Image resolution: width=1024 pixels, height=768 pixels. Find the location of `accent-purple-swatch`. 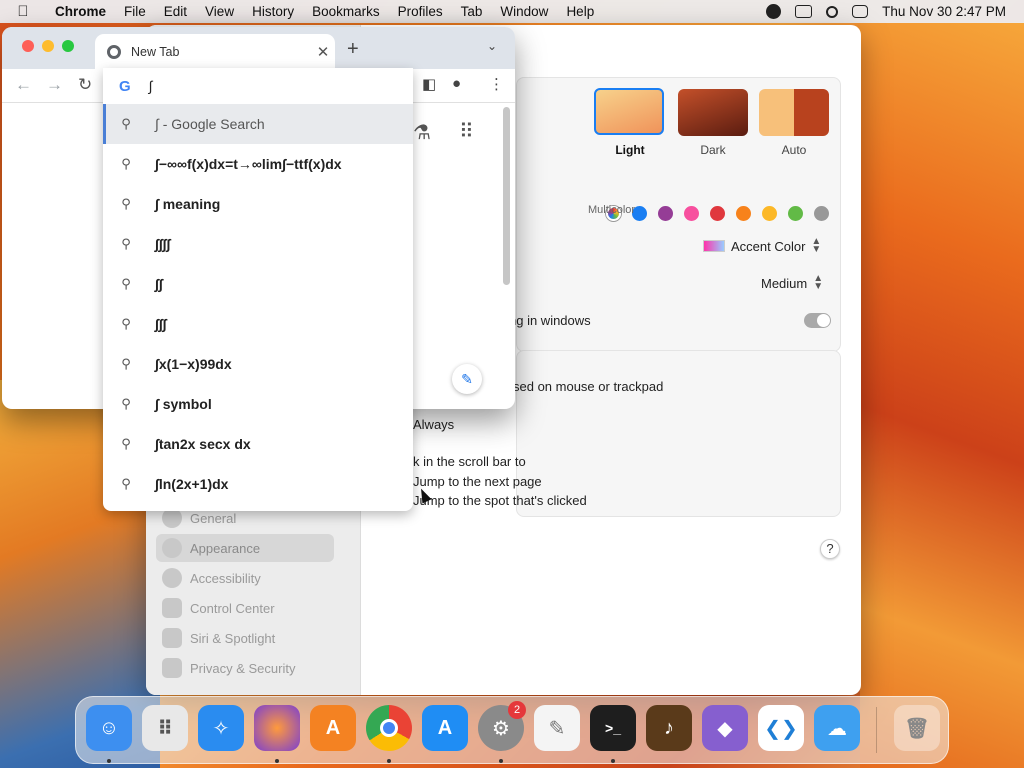

accent-purple-swatch is located at coordinates (665, 213).